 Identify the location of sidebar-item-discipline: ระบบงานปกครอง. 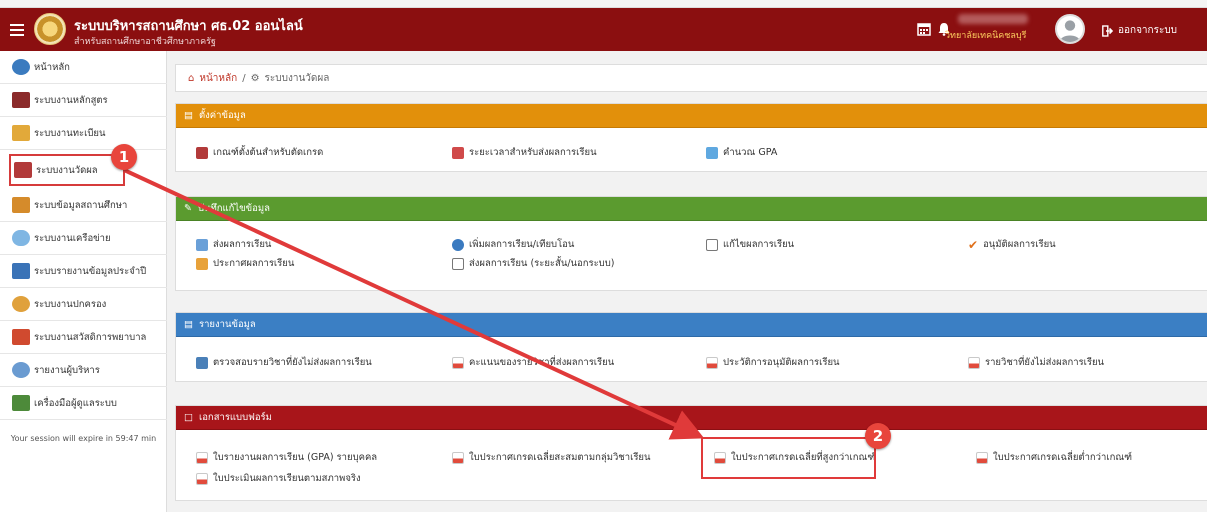
(83, 304).